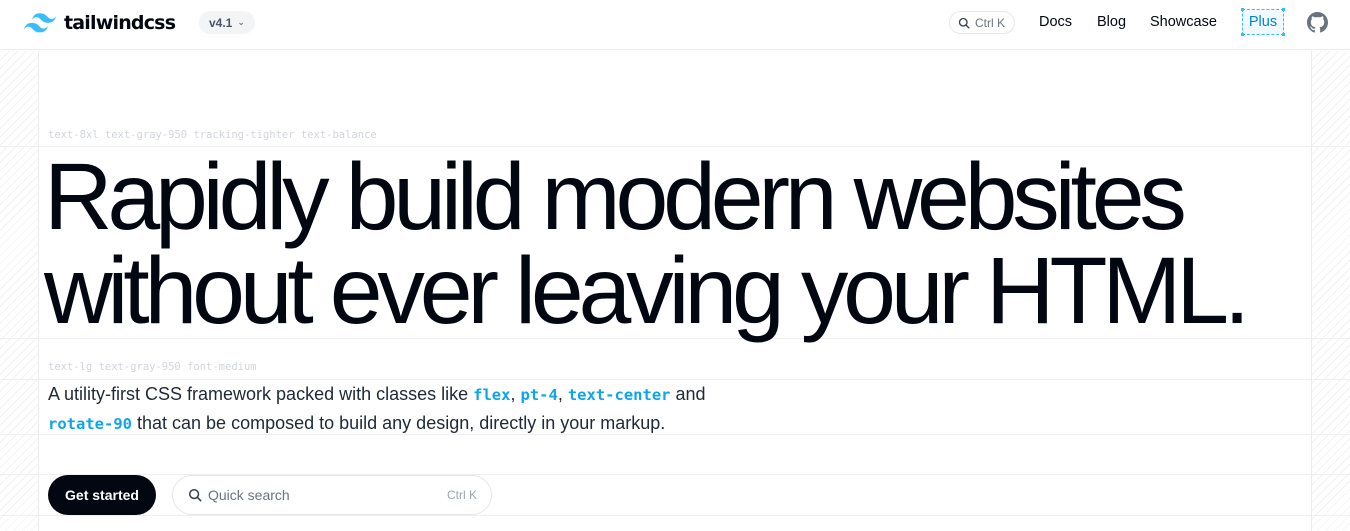  I want to click on grid-line, so click(675, 515).